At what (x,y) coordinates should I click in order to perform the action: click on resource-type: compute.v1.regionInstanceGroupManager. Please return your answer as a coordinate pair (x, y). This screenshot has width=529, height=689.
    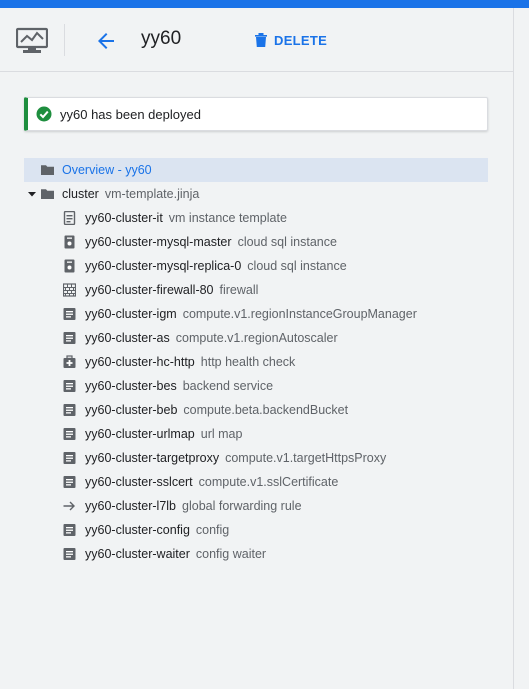
    Looking at the image, I should click on (299, 314).